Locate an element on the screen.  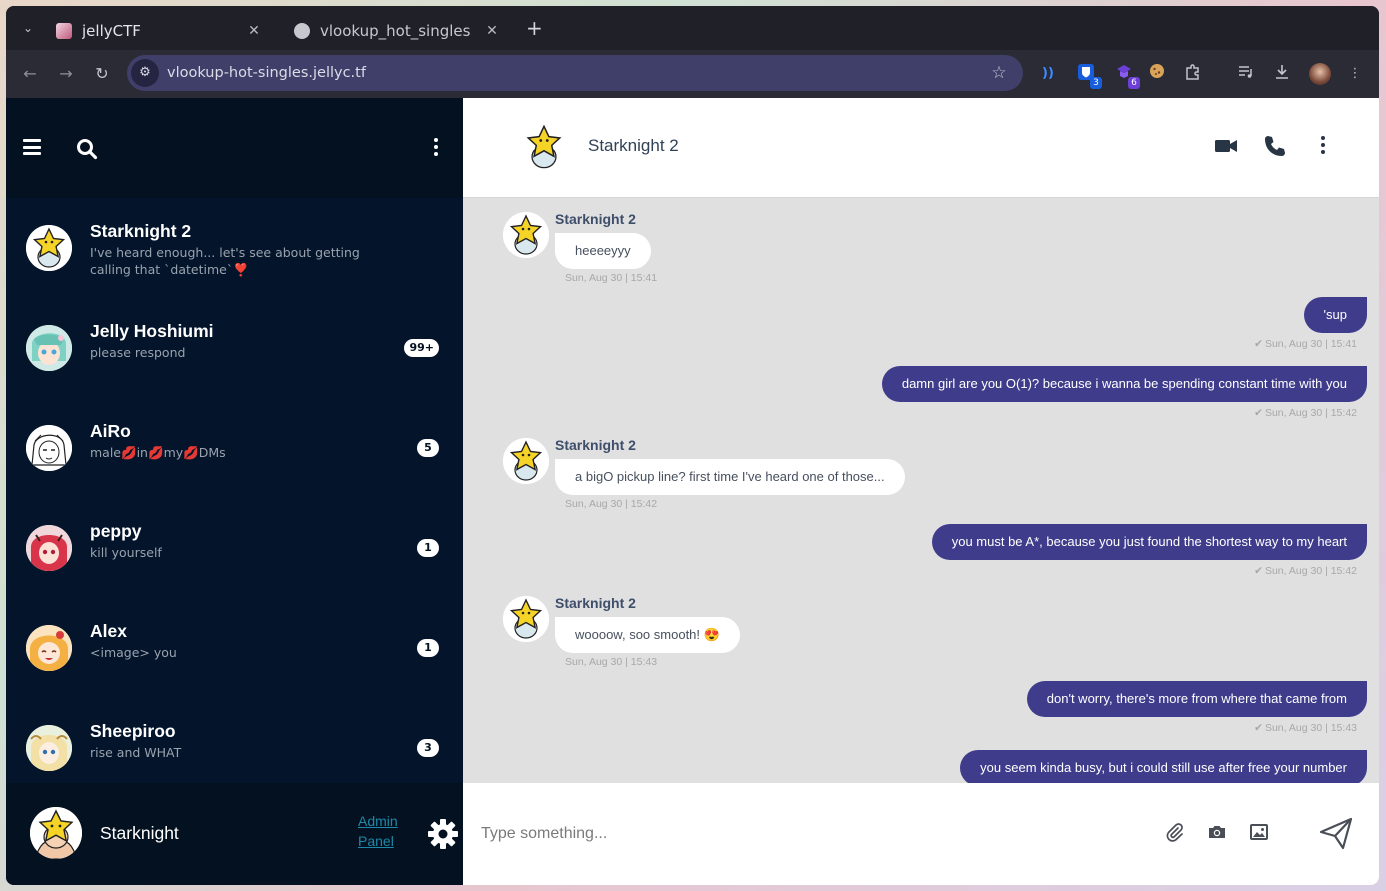
camera-icon is located at coordinates (1217, 832).